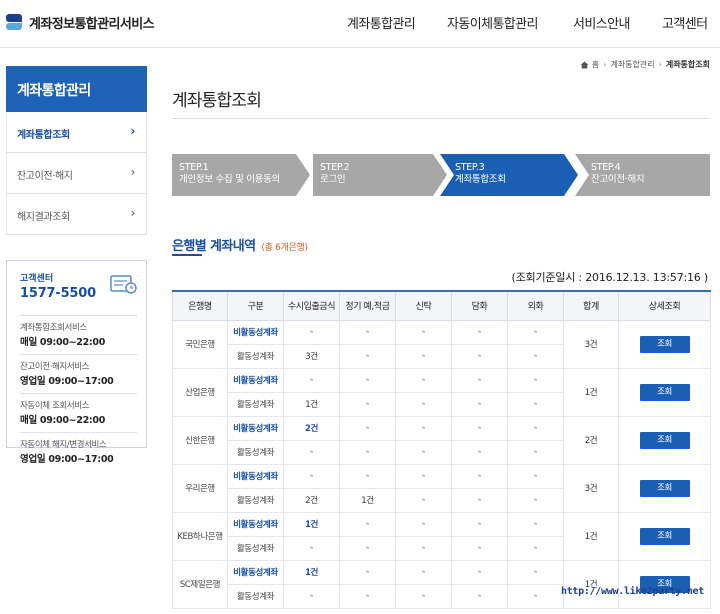 This screenshot has width=720, height=614. What do you see at coordinates (217, 101) in the screenshot?
I see `page-title: 계좌통합조회` at bounding box center [217, 101].